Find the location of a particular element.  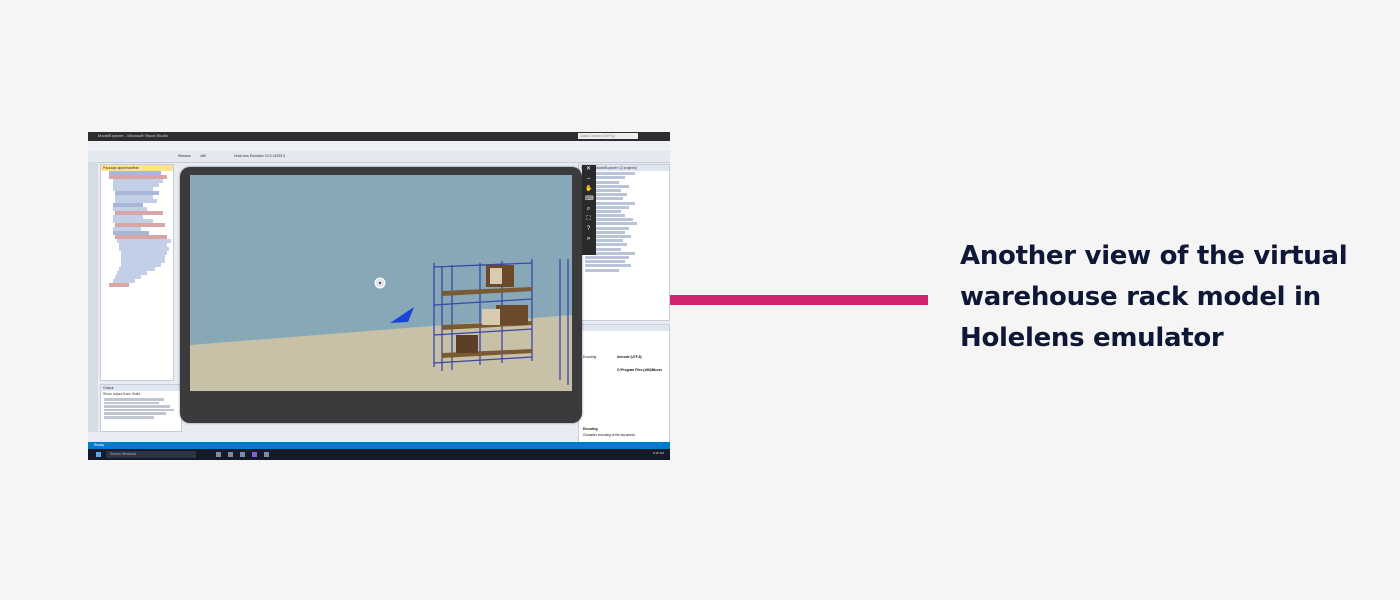

properties-header is located at coordinates (624, 328).